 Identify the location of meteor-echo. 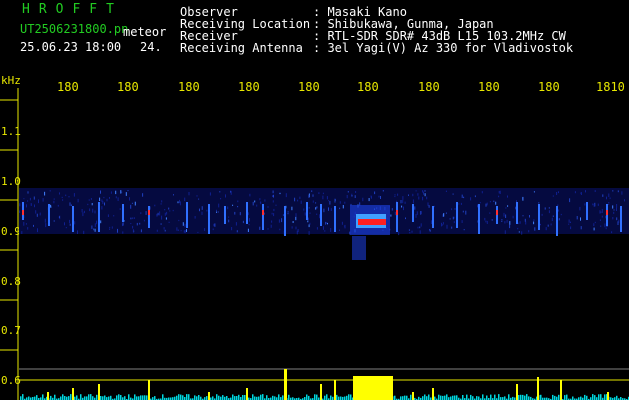
(370, 232).